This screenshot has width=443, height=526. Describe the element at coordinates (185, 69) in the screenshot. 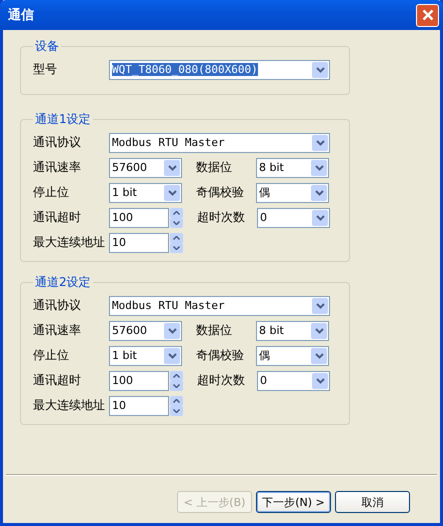

I see `dropdown-value: WQT_T8060_080(800X600)` at that location.